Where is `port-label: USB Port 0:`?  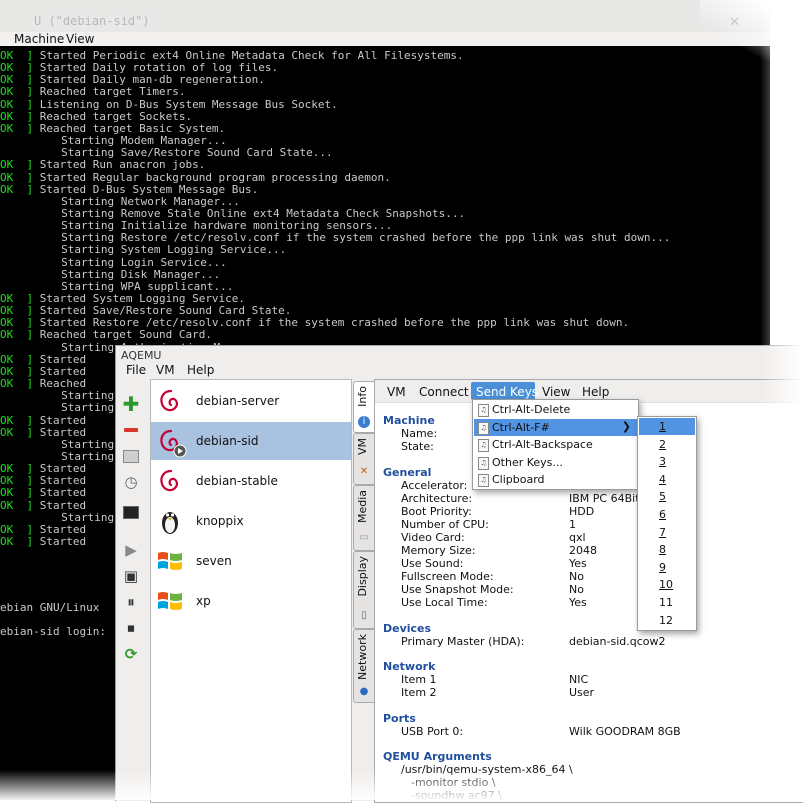
port-label: USB Port 0: is located at coordinates (432, 731).